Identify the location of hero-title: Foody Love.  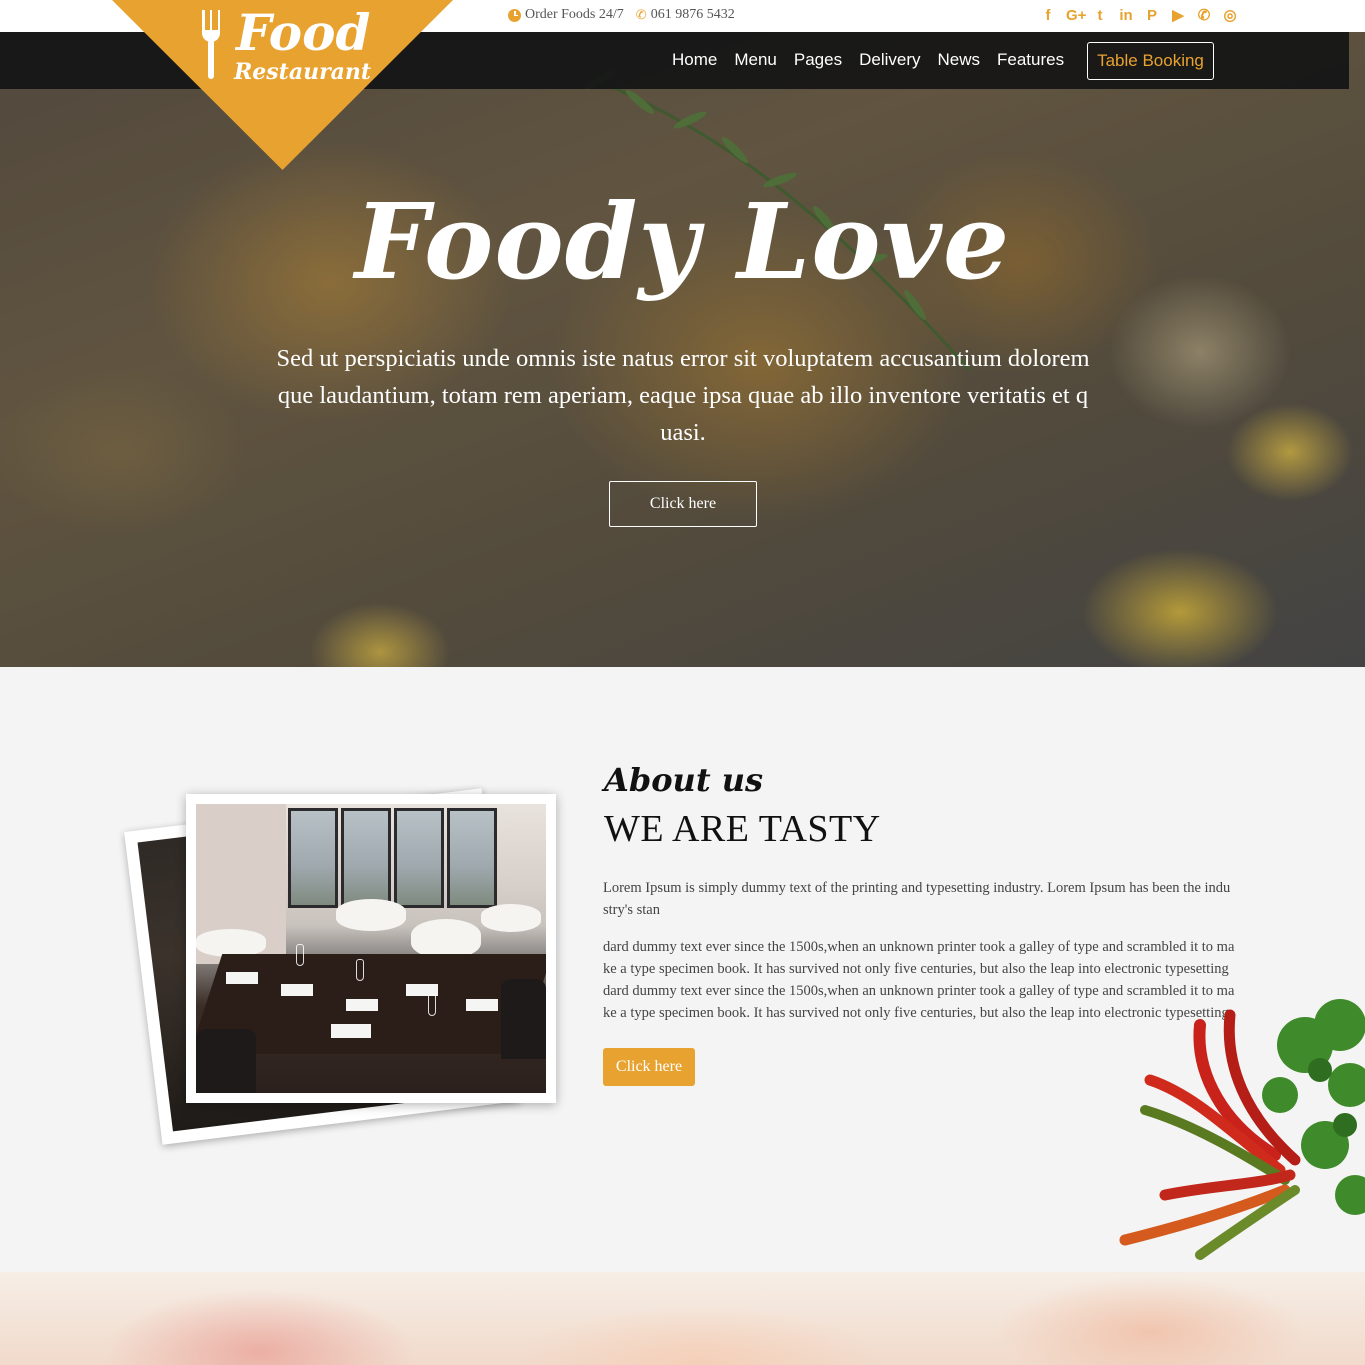
(682, 241).